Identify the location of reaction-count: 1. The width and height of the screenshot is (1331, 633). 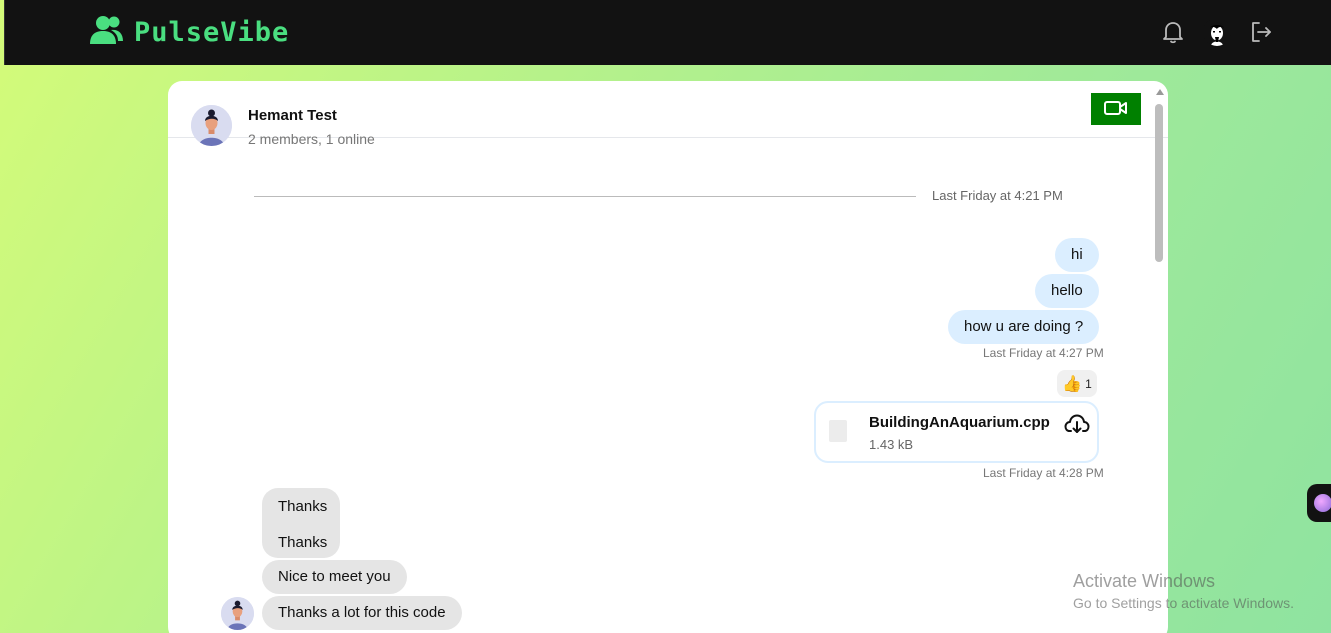
(1088, 383).